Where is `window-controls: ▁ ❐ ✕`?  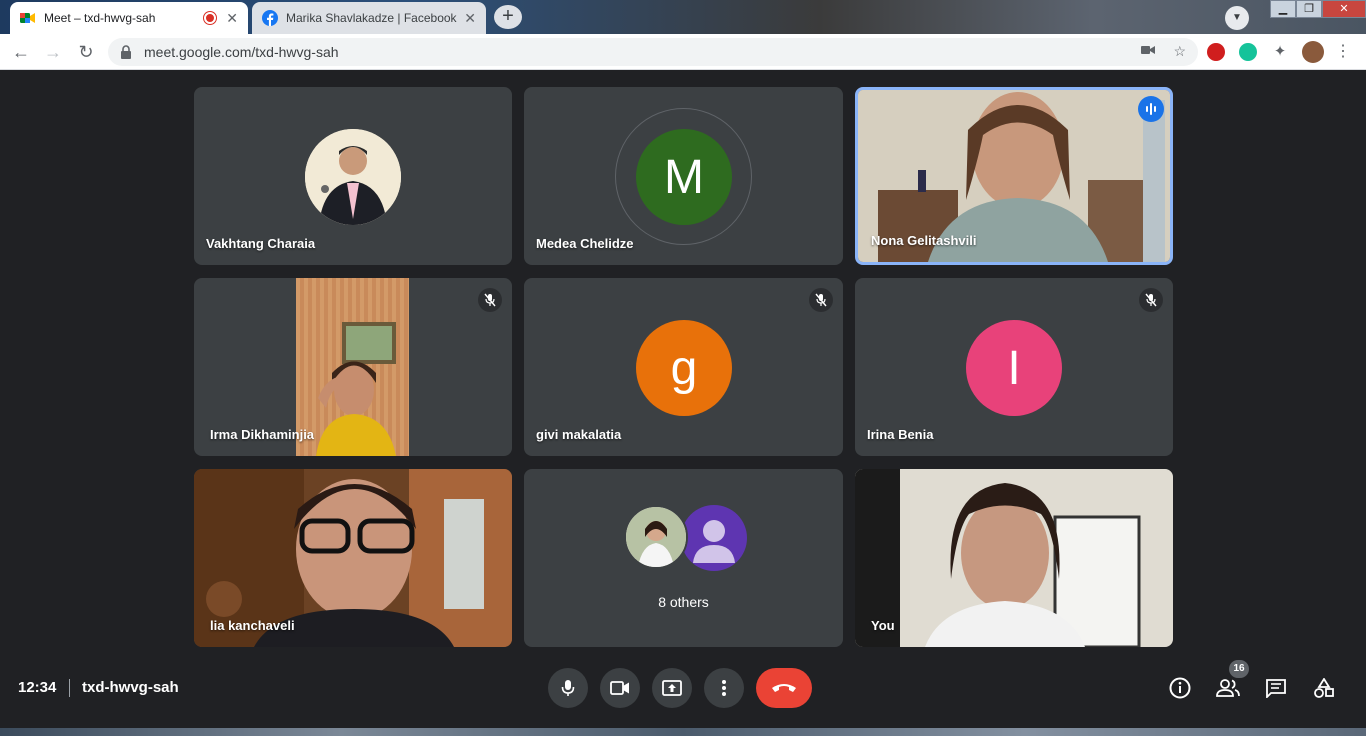
window-controls: ▁ ❐ ✕ is located at coordinates (1318, 10).